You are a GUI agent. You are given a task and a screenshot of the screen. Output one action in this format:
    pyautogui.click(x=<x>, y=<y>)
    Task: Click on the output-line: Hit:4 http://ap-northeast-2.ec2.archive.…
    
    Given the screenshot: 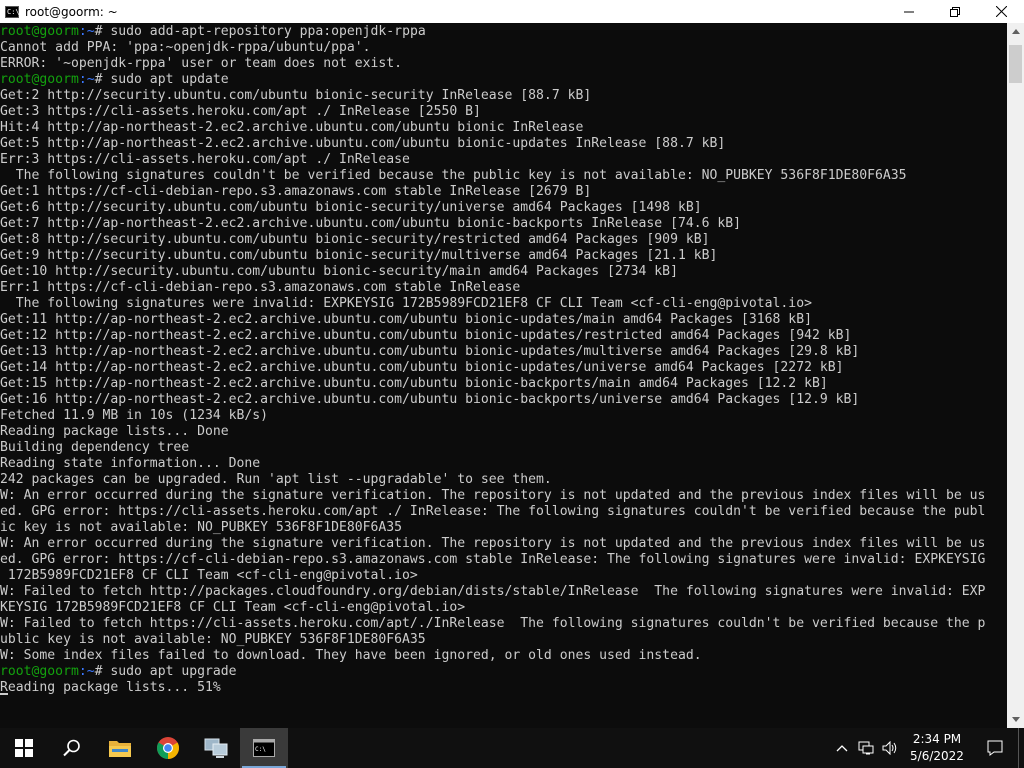 What is the action you would take?
    pyautogui.click(x=503, y=128)
    